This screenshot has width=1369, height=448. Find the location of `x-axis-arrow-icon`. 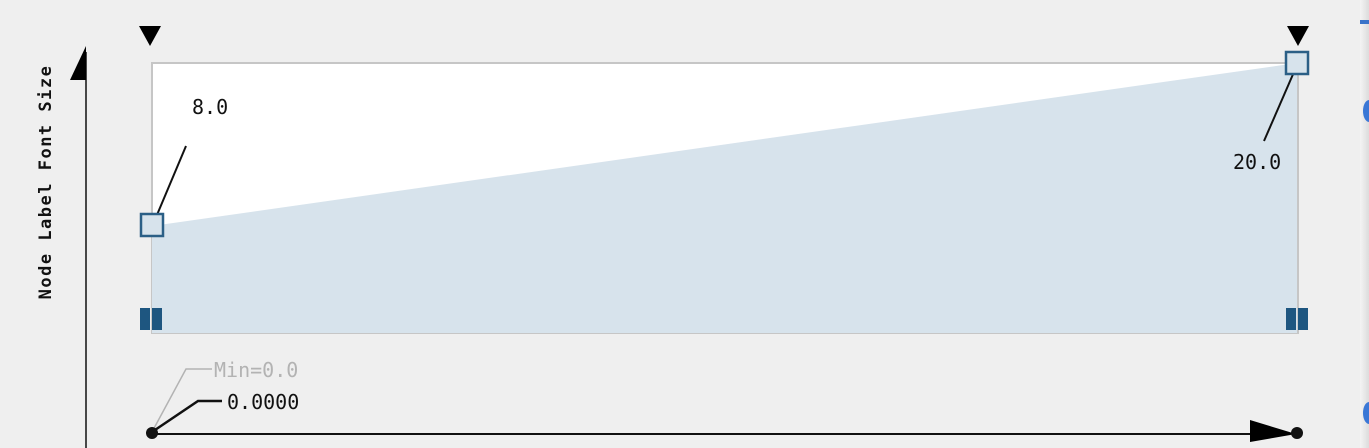

x-axis-arrow-icon is located at coordinates (1273, 431).